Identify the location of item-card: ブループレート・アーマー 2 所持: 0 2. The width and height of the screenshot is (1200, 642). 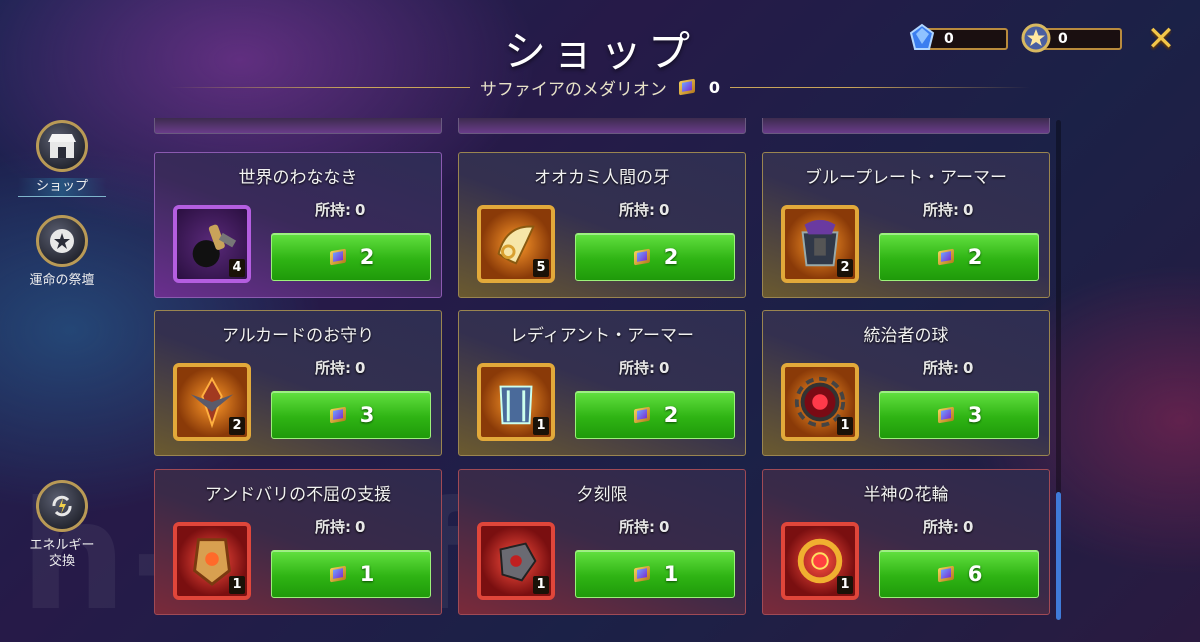
(906, 225).